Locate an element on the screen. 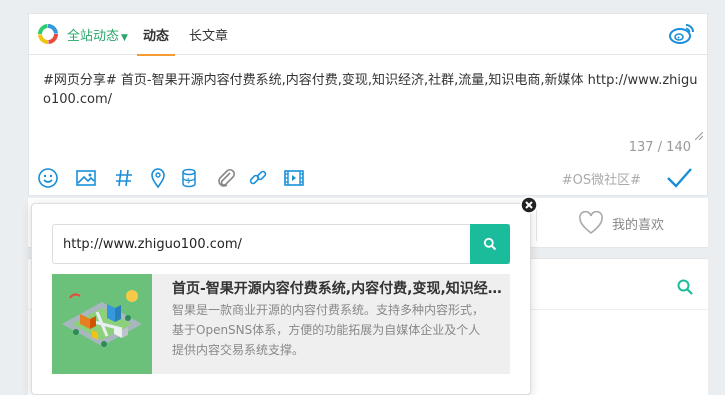 The height and width of the screenshot is (395, 725). weibo-icon is located at coordinates (682, 33).